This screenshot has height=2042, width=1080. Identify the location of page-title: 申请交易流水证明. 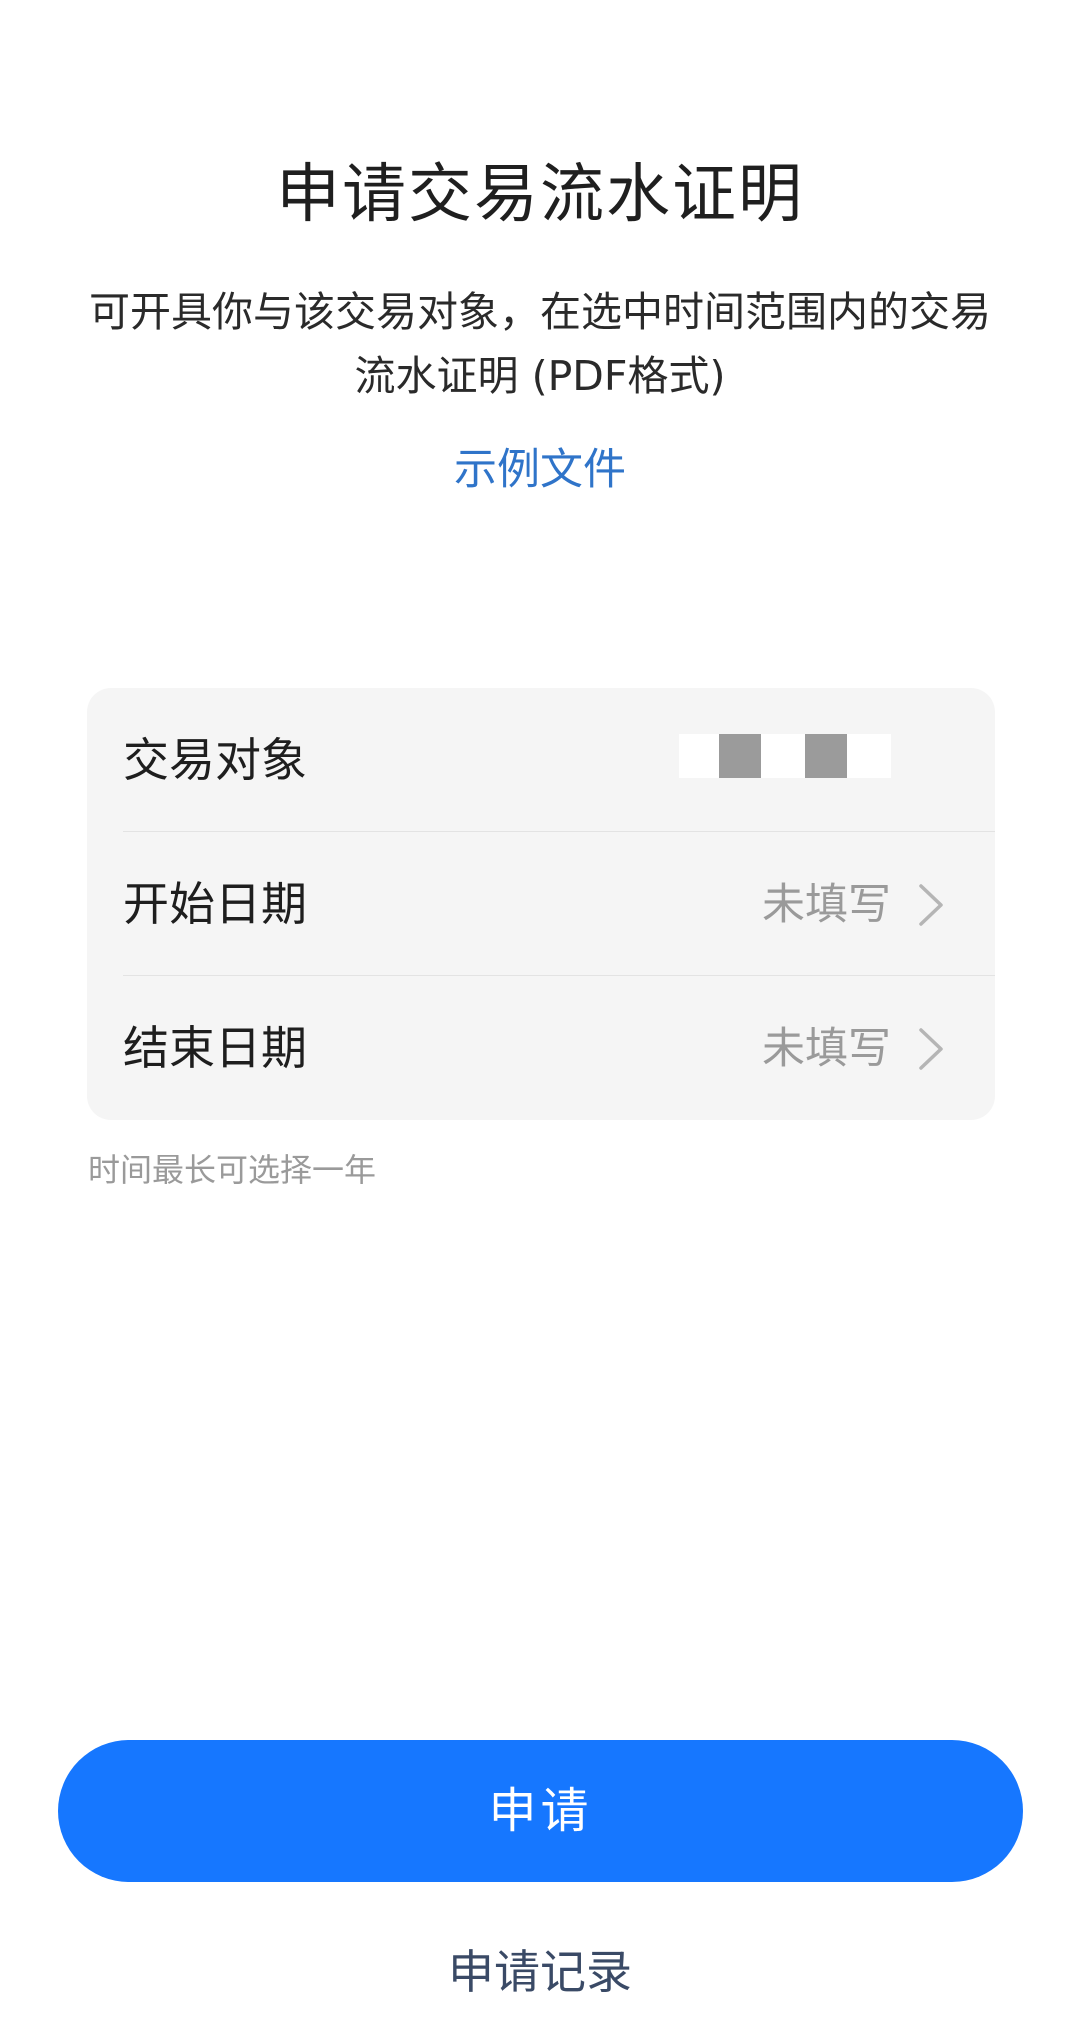
(540, 195).